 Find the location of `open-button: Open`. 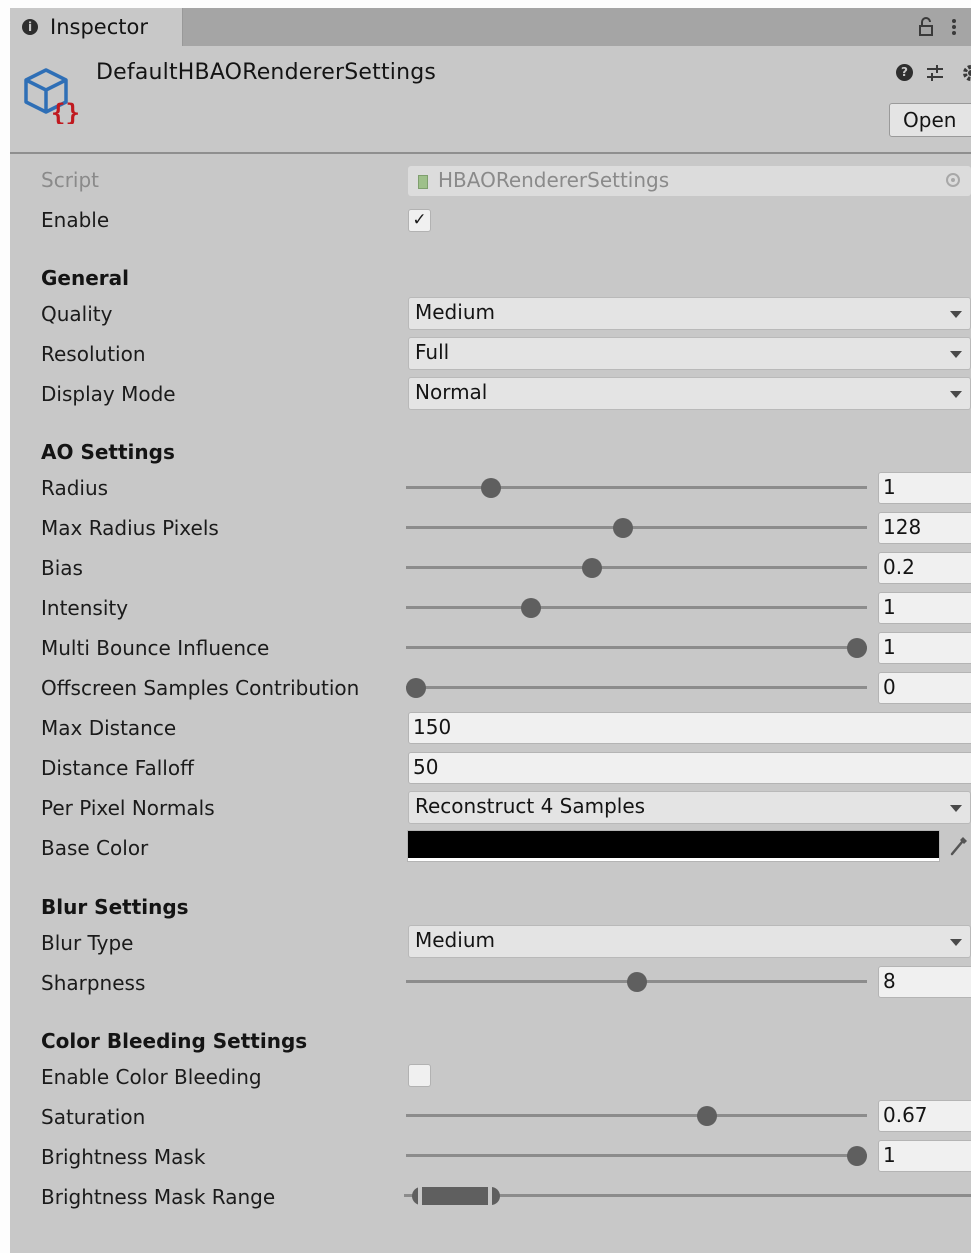

open-button: Open is located at coordinates (930, 120).